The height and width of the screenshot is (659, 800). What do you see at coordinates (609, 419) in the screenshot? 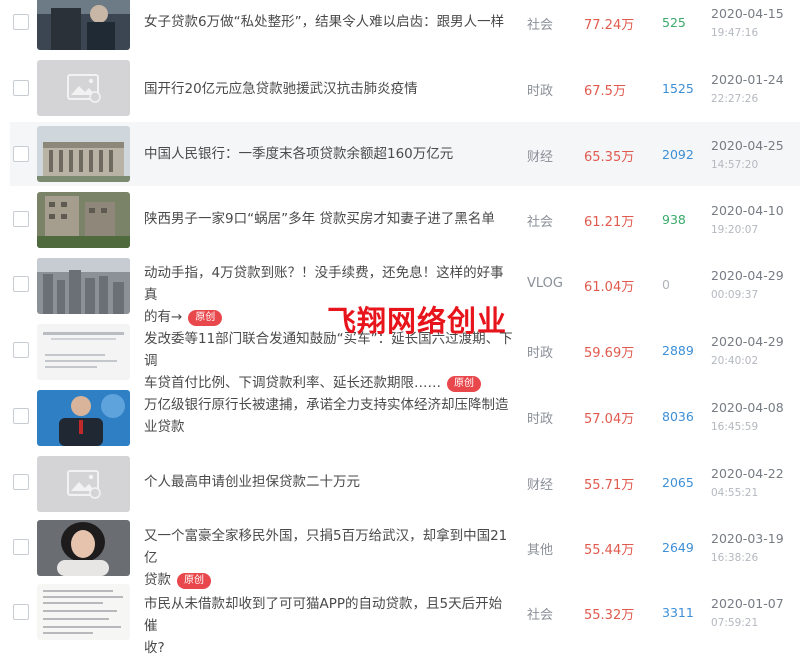
I see `article-views: 57.04万` at bounding box center [609, 419].